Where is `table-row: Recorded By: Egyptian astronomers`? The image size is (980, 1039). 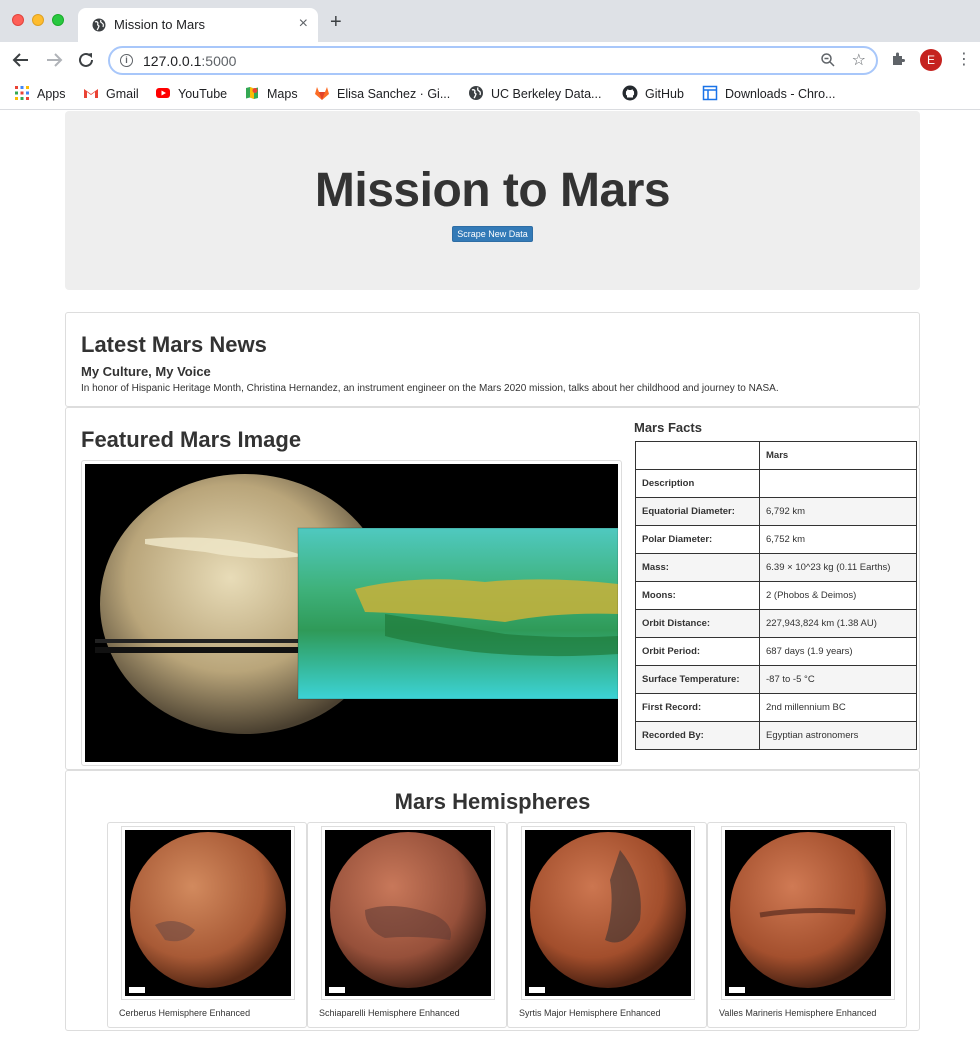 table-row: Recorded By: Egyptian astronomers is located at coordinates (776, 735).